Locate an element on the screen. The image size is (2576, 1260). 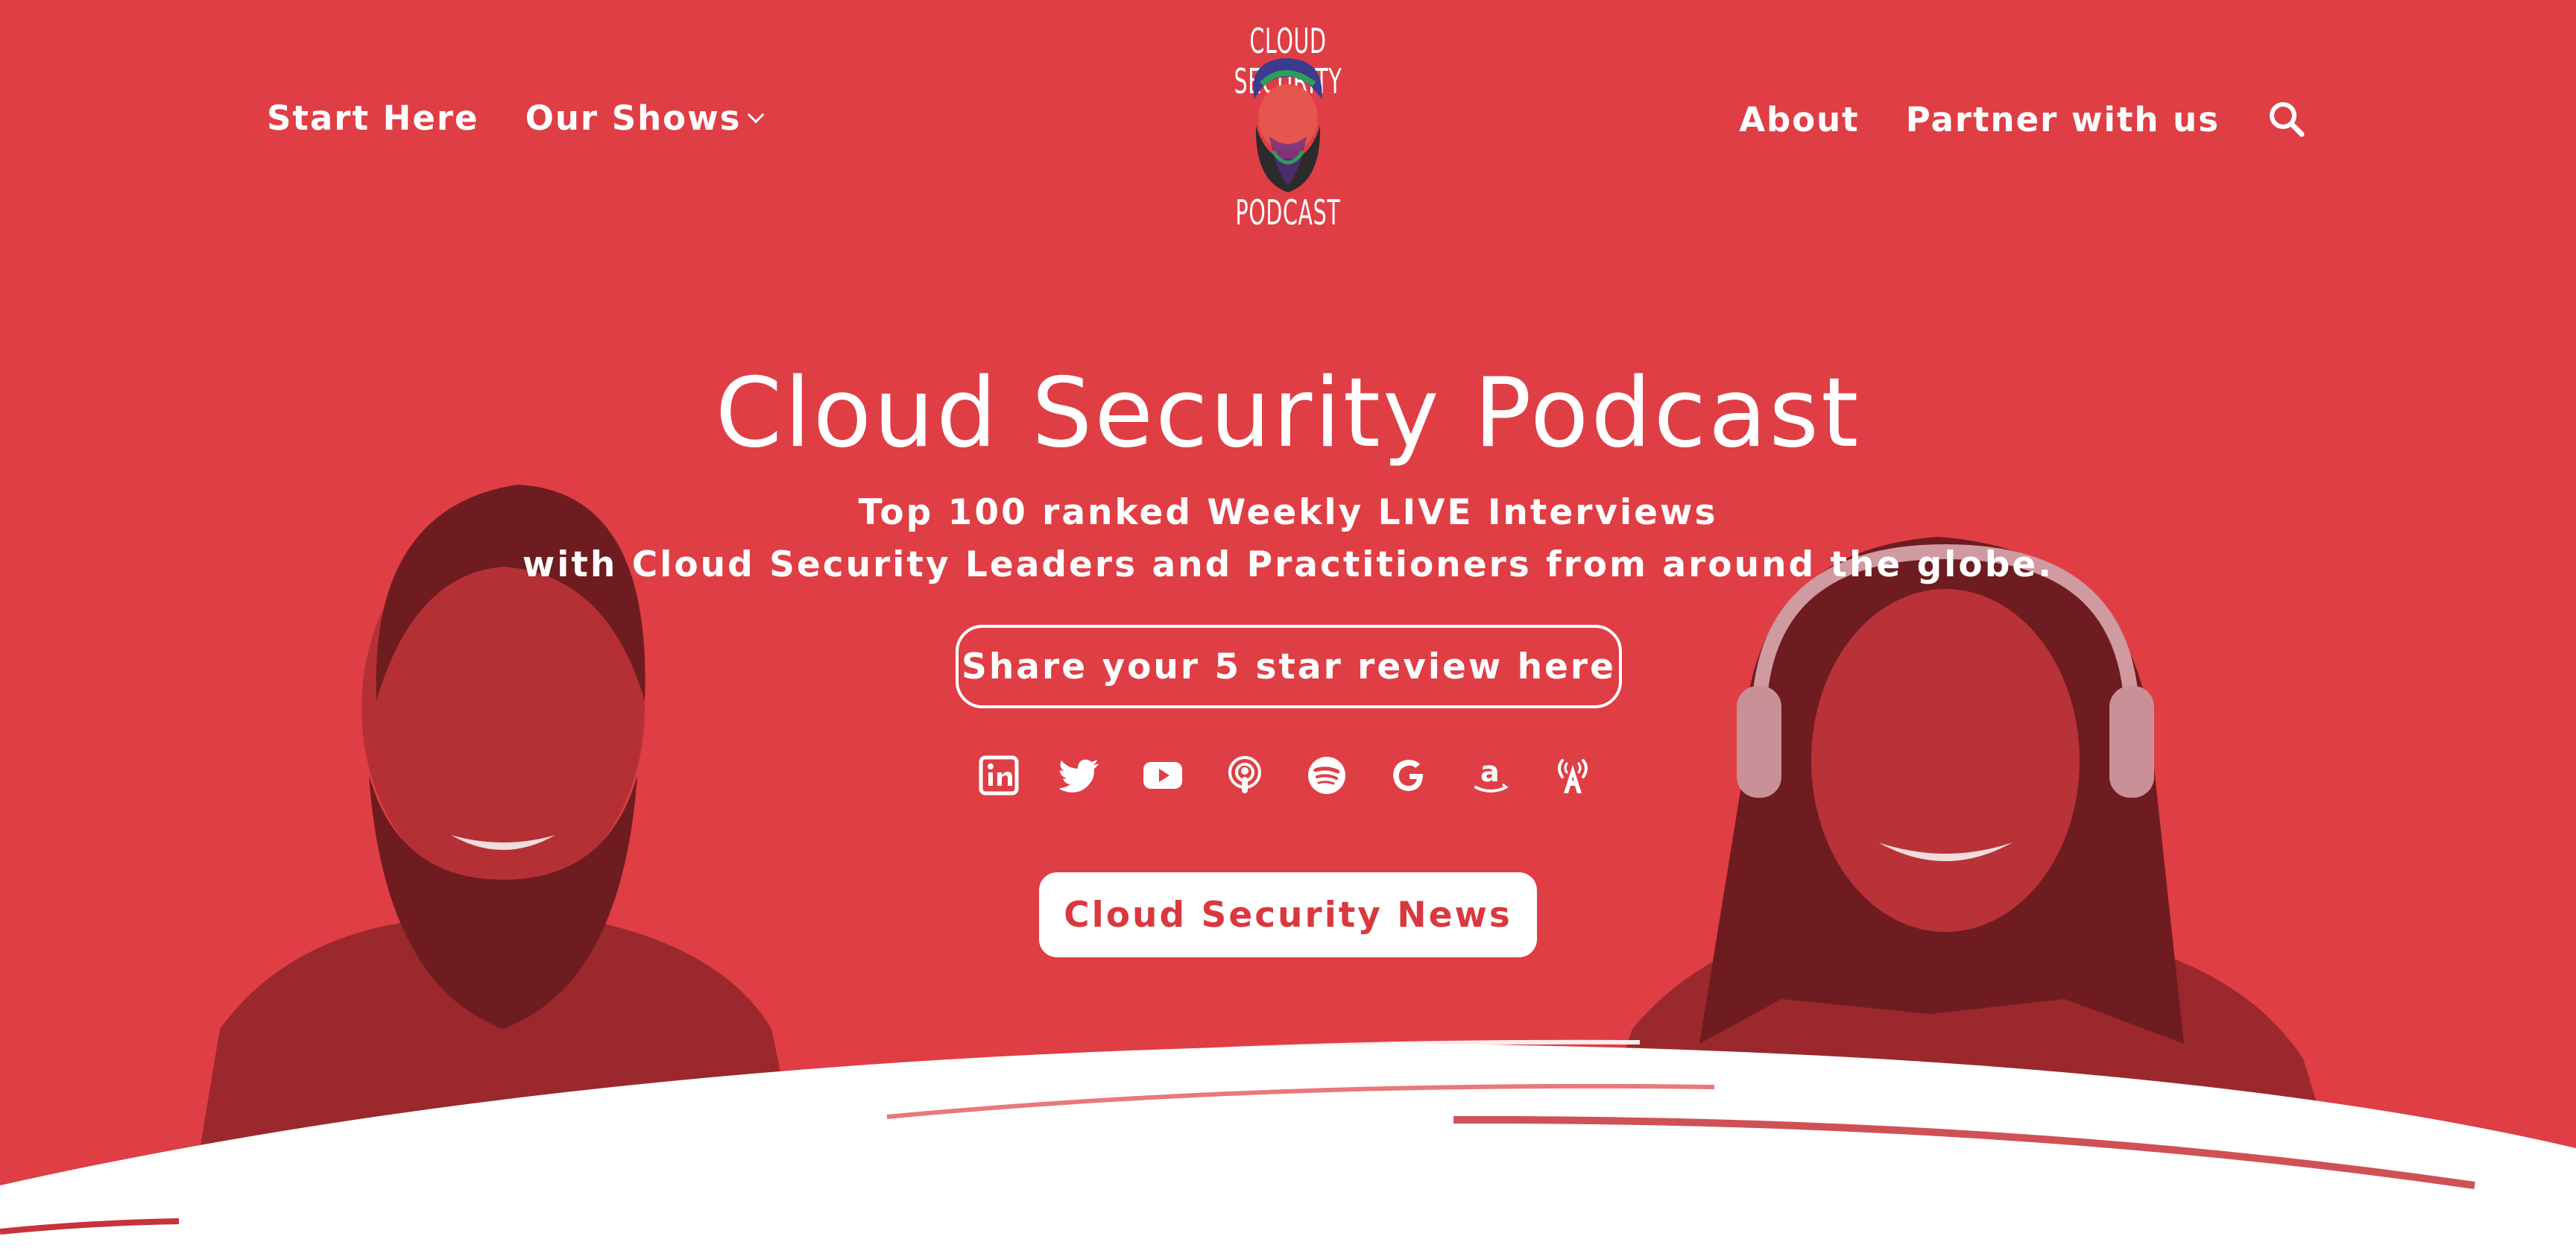
apple-podcasts-icon is located at coordinates (1244, 775).